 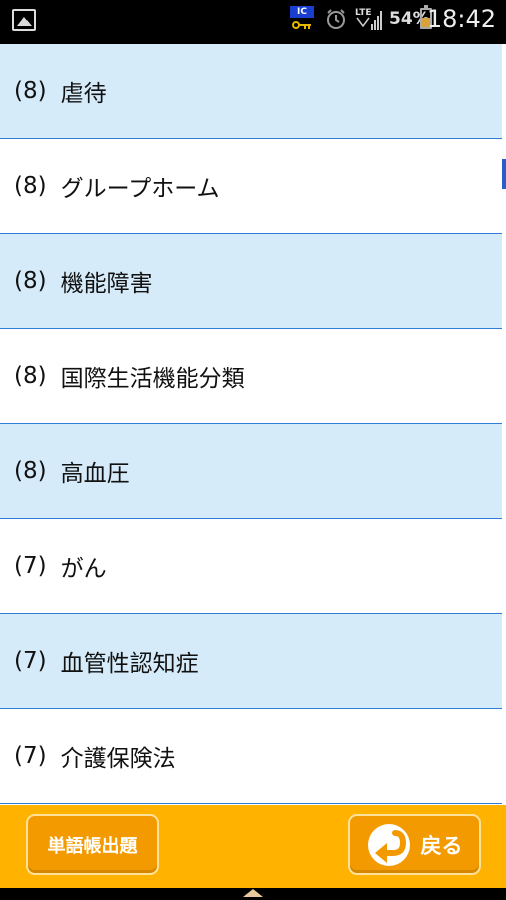 I want to click on navigation-bar, so click(x=253, y=894).